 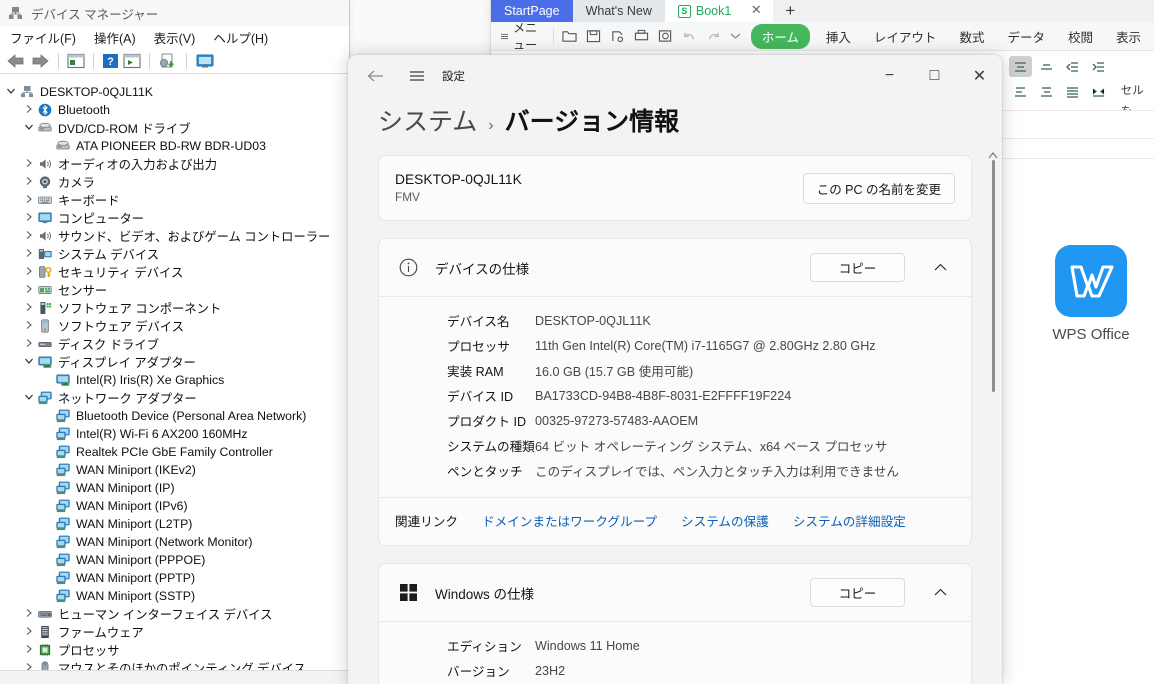 What do you see at coordinates (175, 37) in the screenshot?
I see `menu-view: 表示(V)` at bounding box center [175, 37].